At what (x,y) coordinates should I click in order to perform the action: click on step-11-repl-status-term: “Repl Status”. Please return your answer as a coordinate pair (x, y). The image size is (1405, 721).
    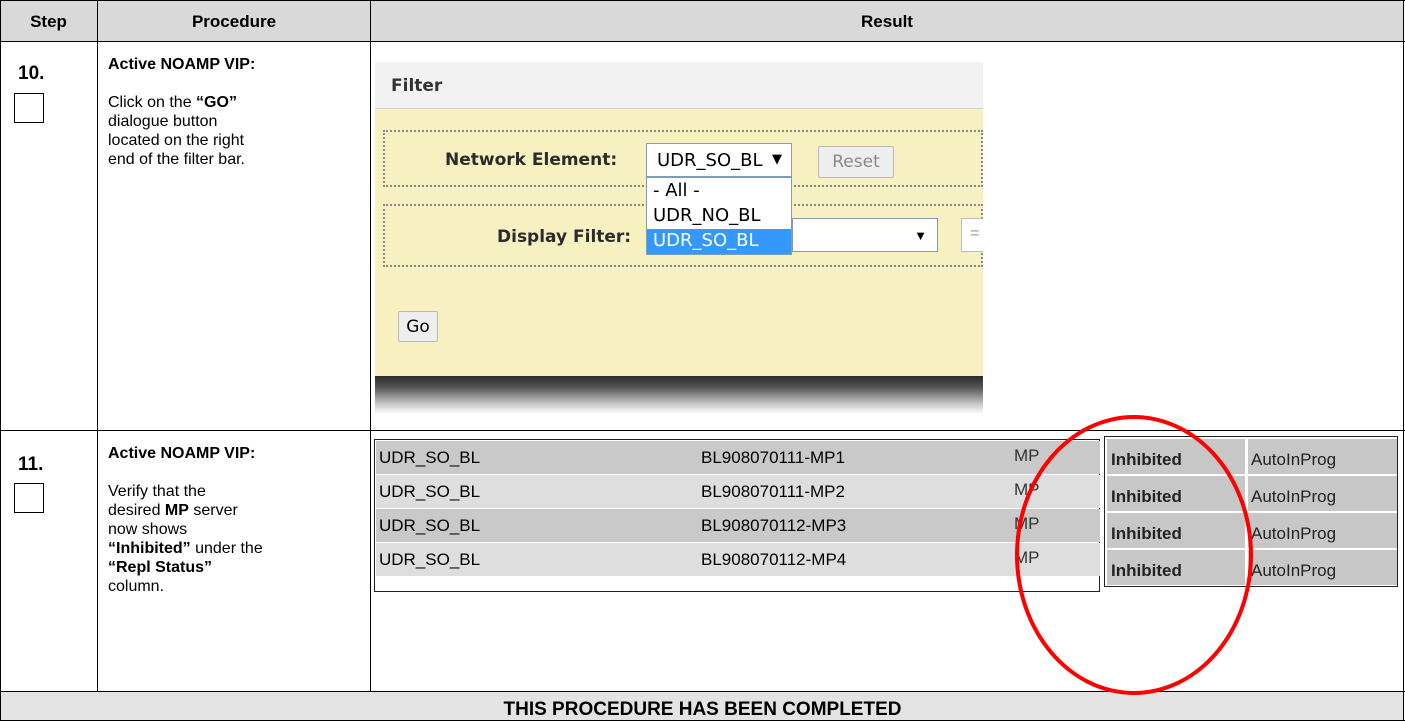
    Looking at the image, I should click on (160, 567).